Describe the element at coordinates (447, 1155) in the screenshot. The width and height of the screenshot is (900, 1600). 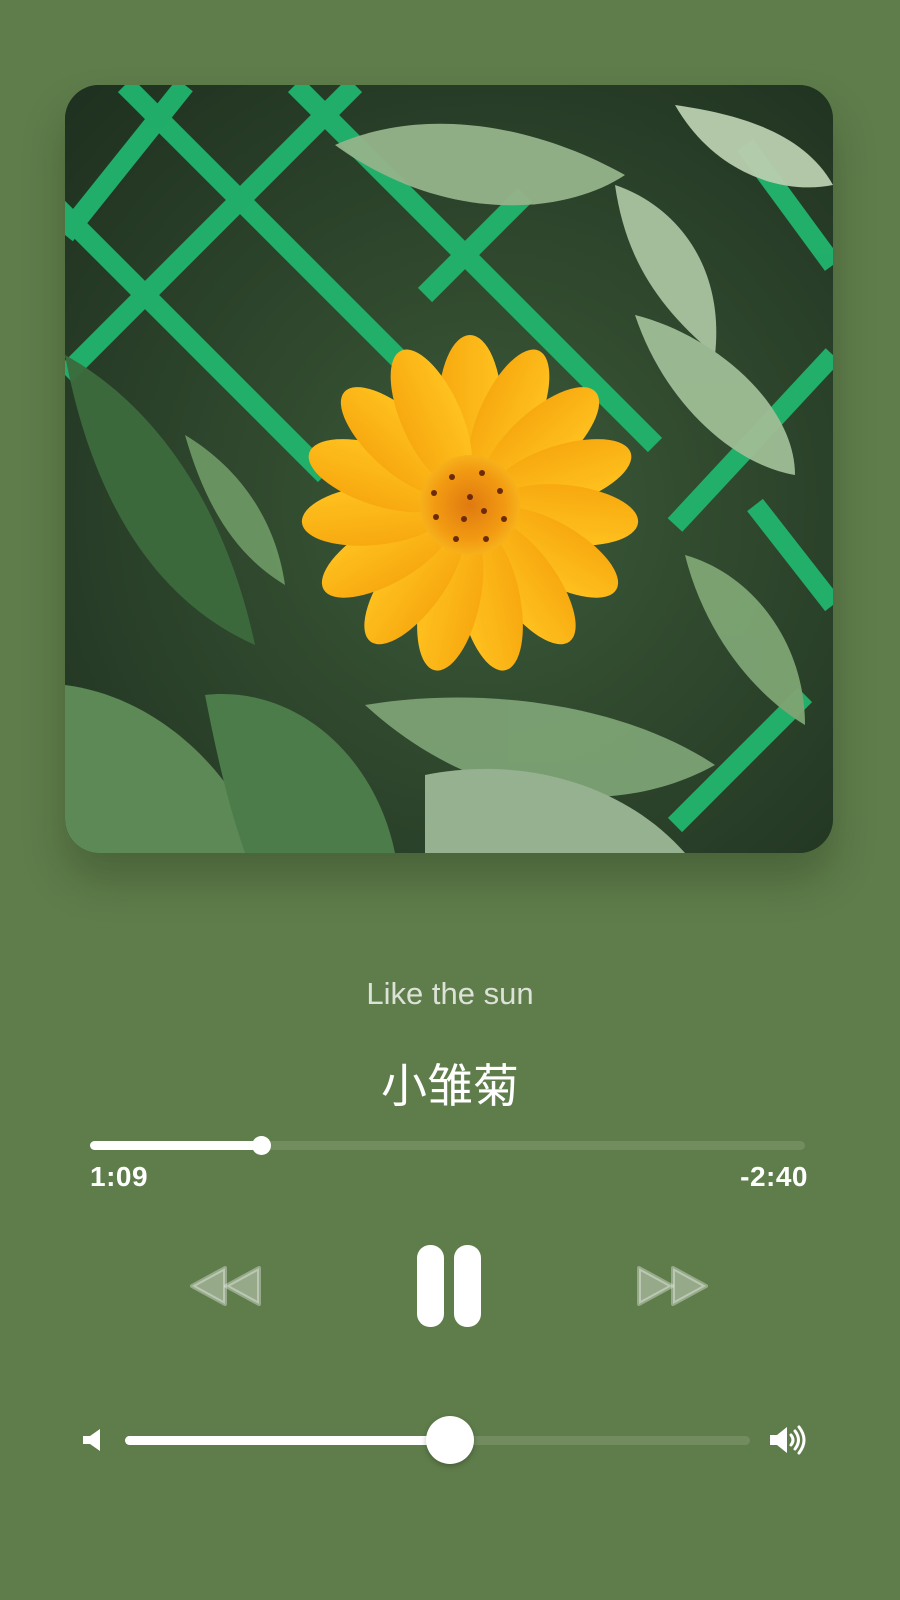
I see `playback-progress-slider` at that location.